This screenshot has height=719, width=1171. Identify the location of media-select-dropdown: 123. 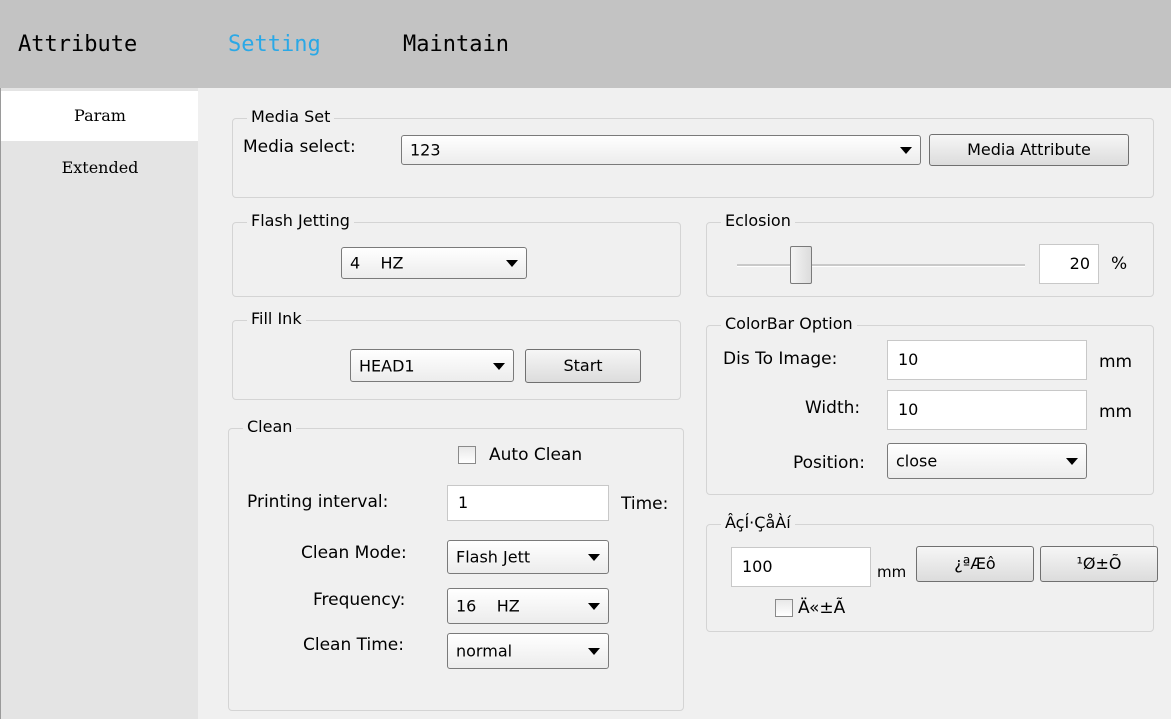
(661, 150).